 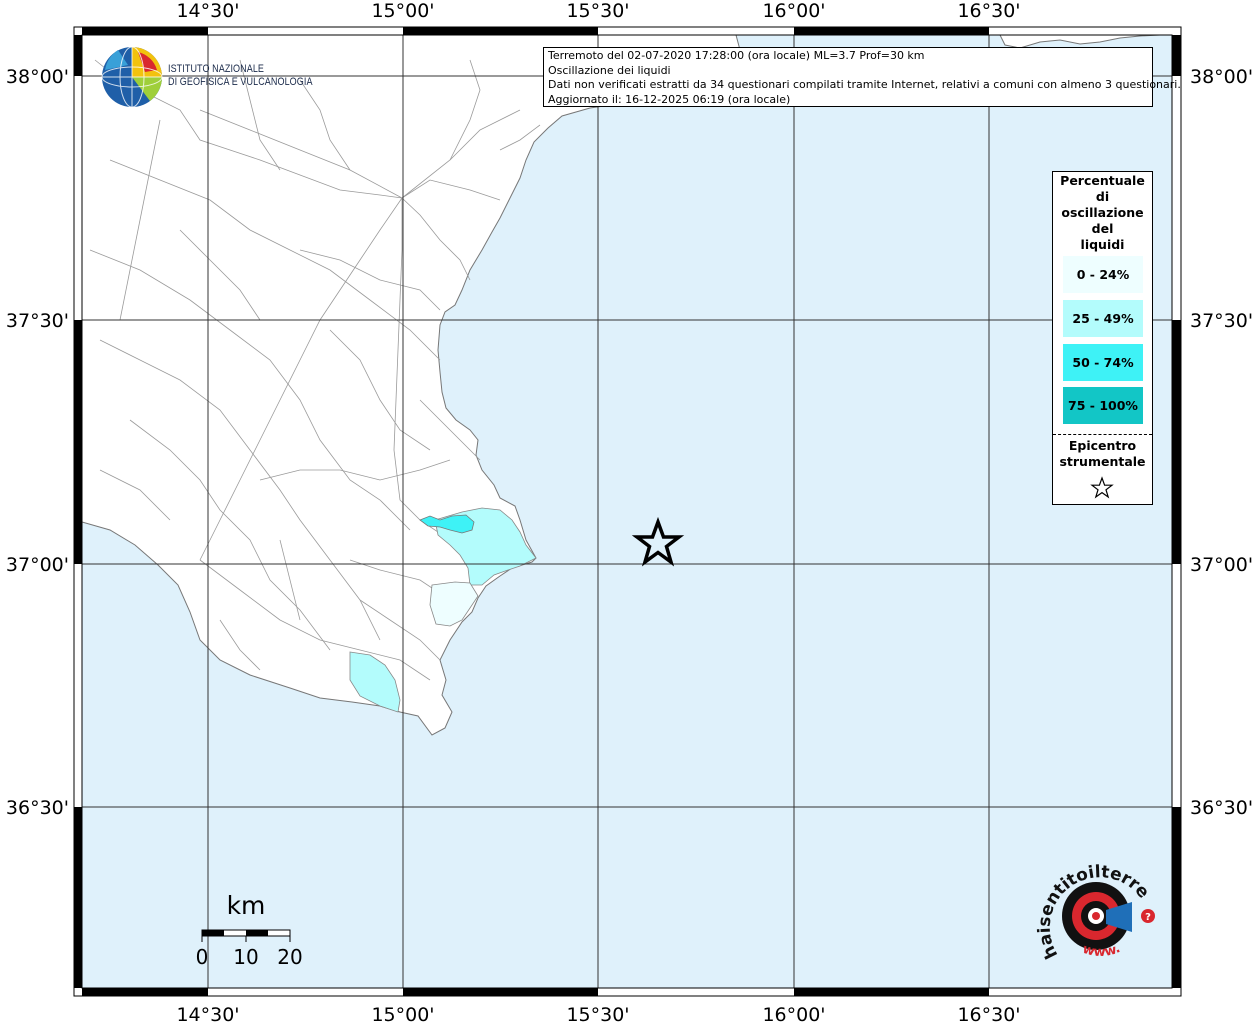 I want to click on lon-label-bottom-5: 16°30', so click(x=988, y=1014).